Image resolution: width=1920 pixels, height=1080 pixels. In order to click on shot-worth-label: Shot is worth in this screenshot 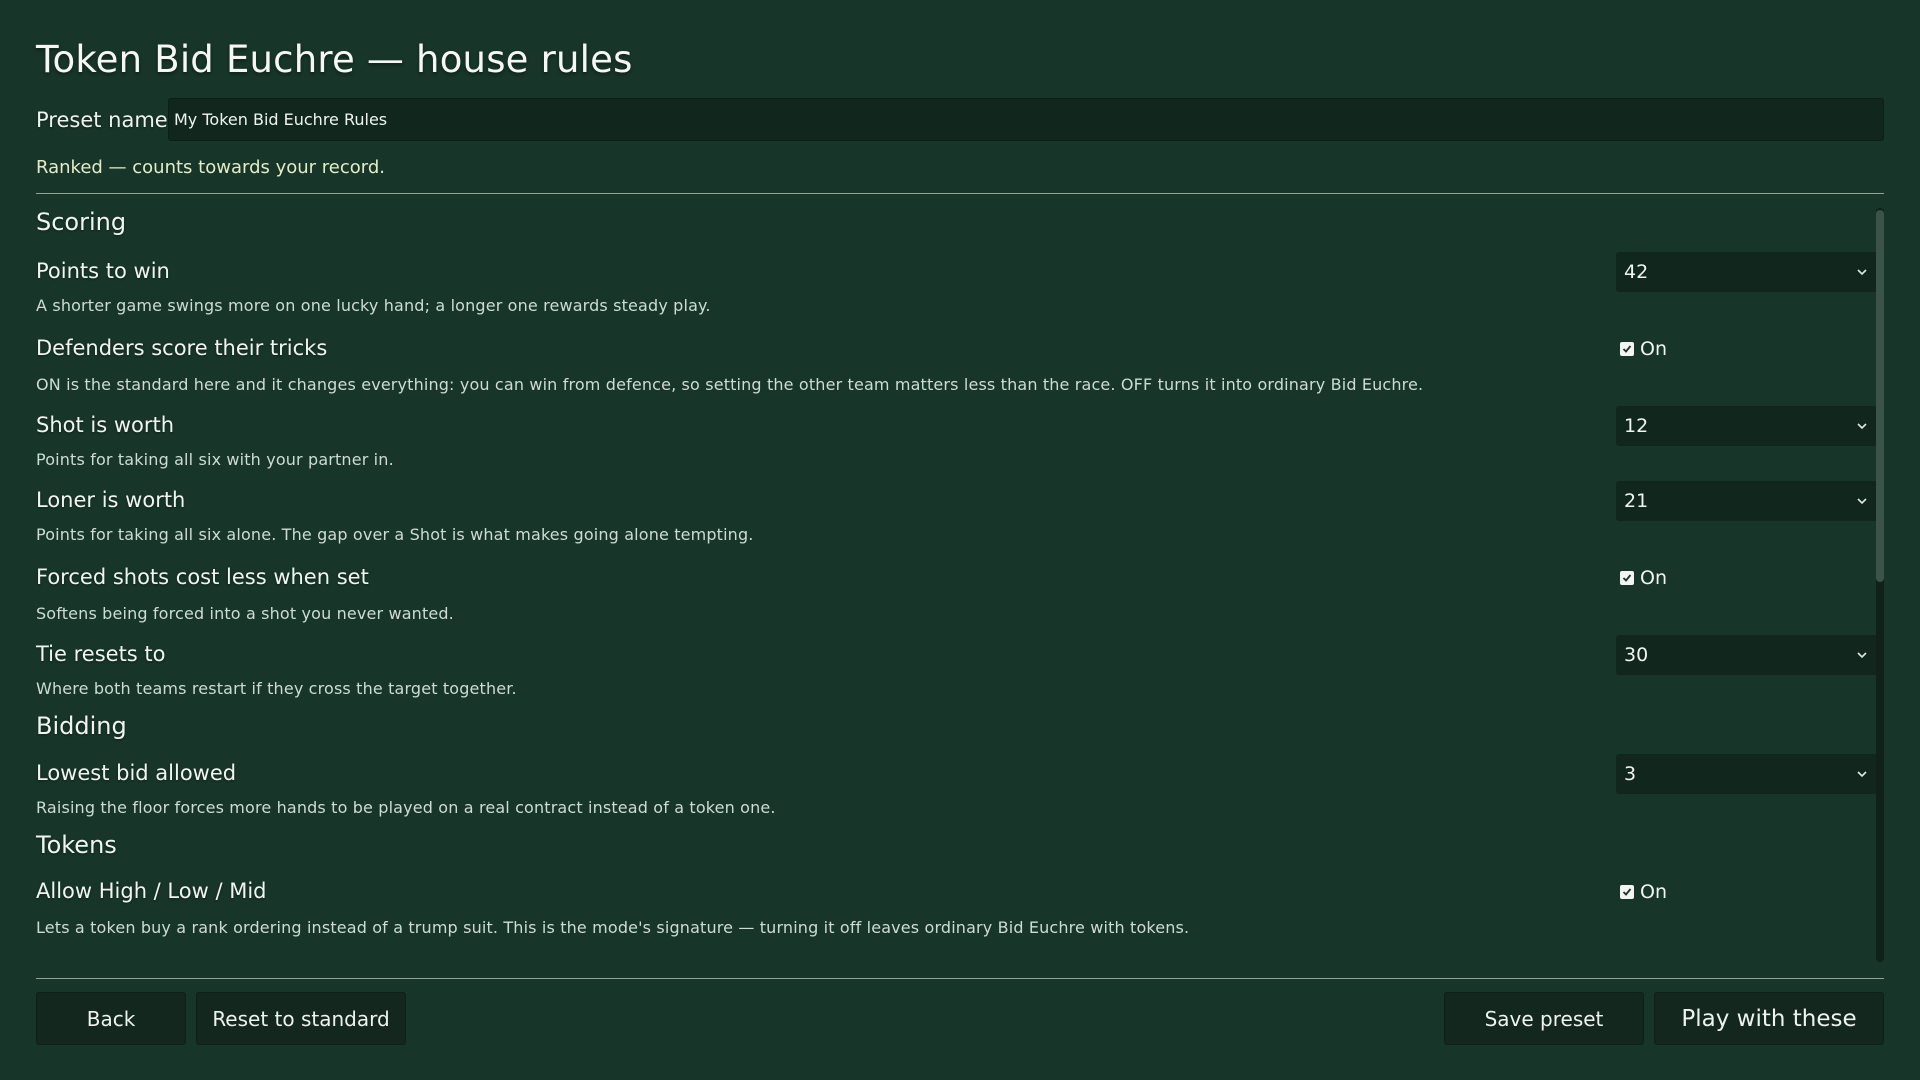, I will do `click(105, 425)`.